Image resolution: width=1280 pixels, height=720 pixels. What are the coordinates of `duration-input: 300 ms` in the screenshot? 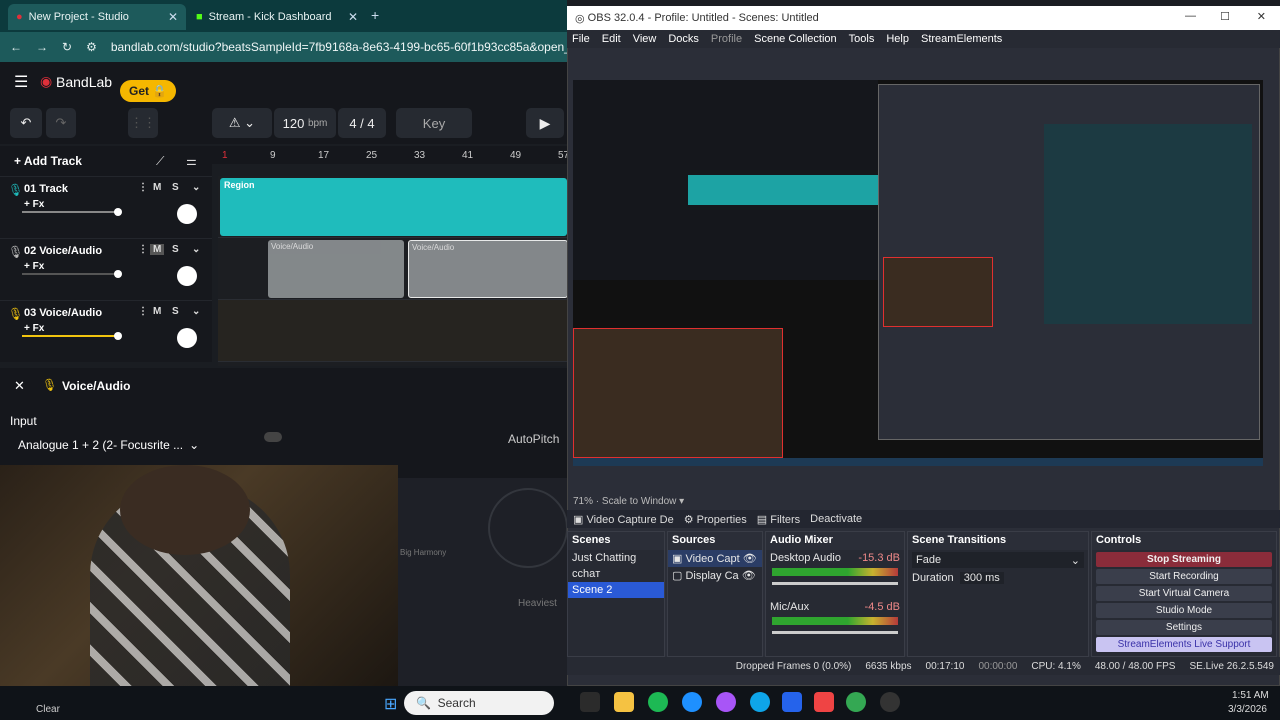 It's located at (981, 578).